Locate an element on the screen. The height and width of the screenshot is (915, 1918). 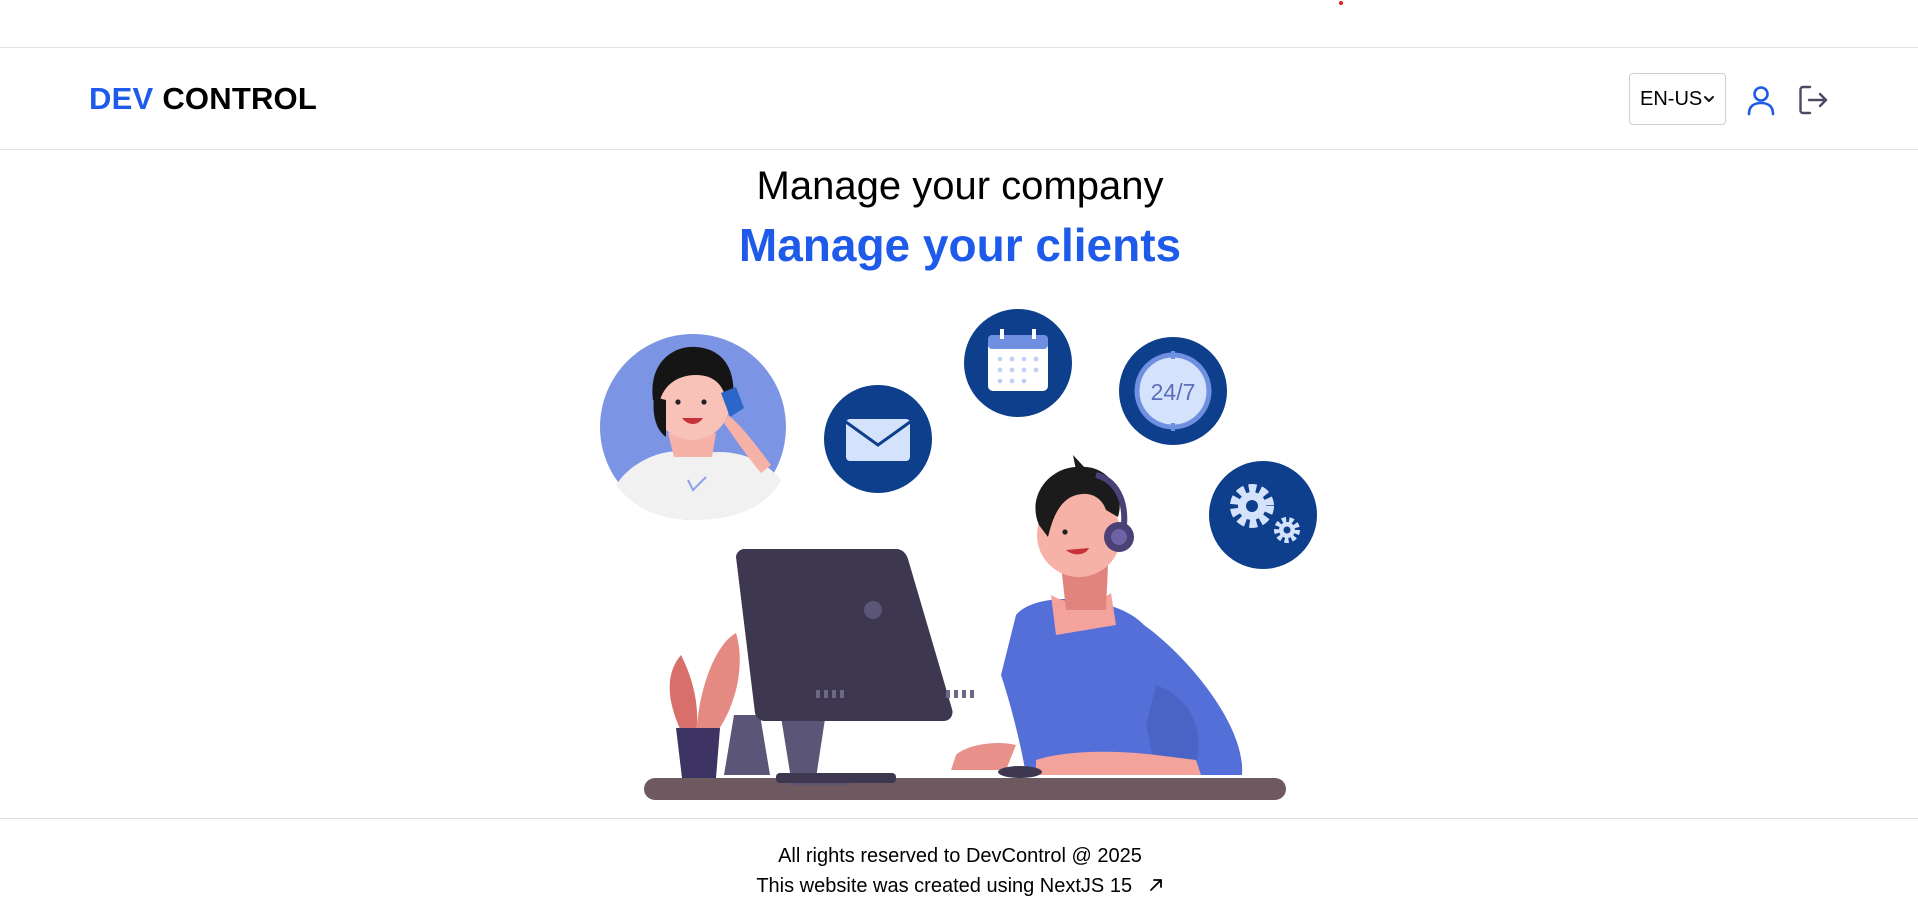
chevron-down-icon is located at coordinates (1709, 99).